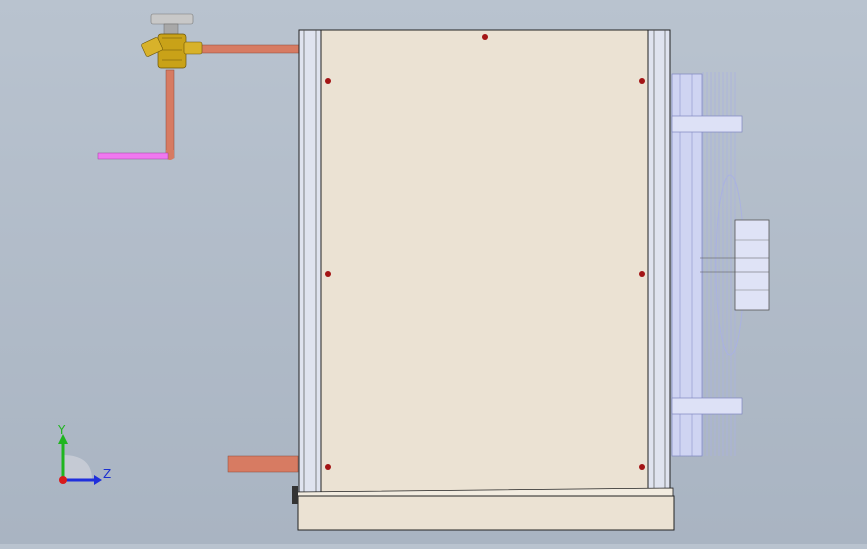 The image size is (867, 549). What do you see at coordinates (310, 261) in the screenshot?
I see `cabinet-left-frame` at bounding box center [310, 261].